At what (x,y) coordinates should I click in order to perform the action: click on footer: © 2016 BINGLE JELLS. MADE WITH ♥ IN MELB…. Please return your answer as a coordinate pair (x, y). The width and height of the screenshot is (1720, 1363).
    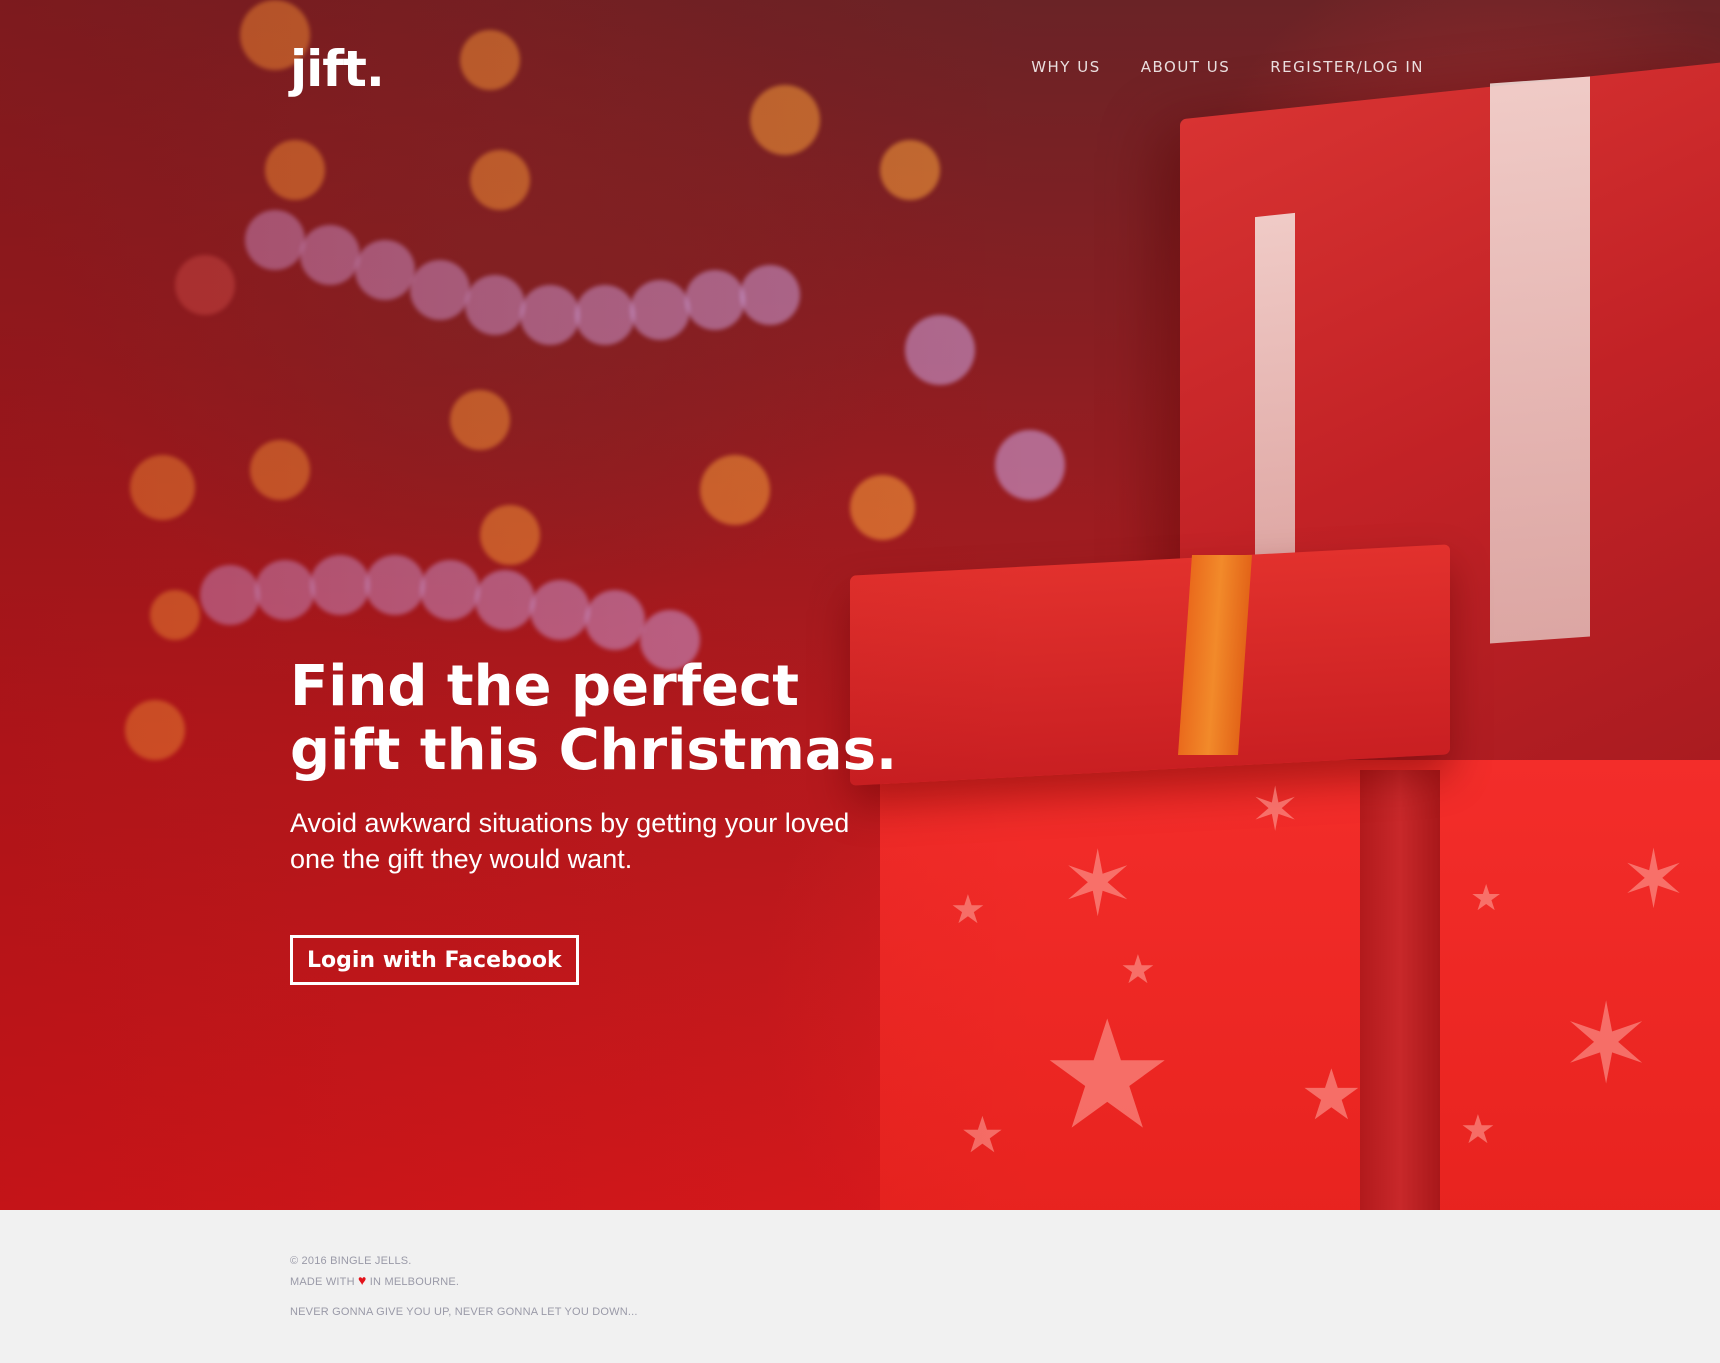
    Looking at the image, I should click on (860, 1286).